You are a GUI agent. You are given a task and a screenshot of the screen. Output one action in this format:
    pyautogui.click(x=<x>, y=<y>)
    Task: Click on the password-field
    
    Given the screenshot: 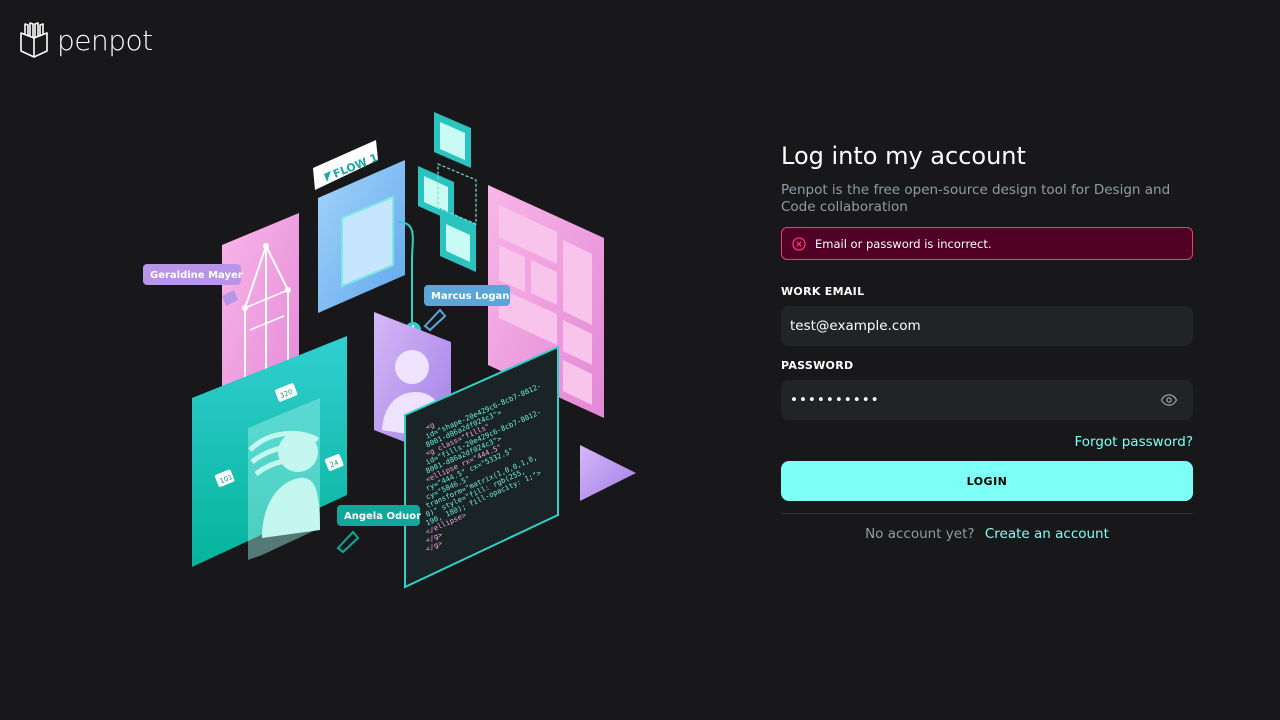 What is the action you would take?
    pyautogui.click(x=975, y=400)
    